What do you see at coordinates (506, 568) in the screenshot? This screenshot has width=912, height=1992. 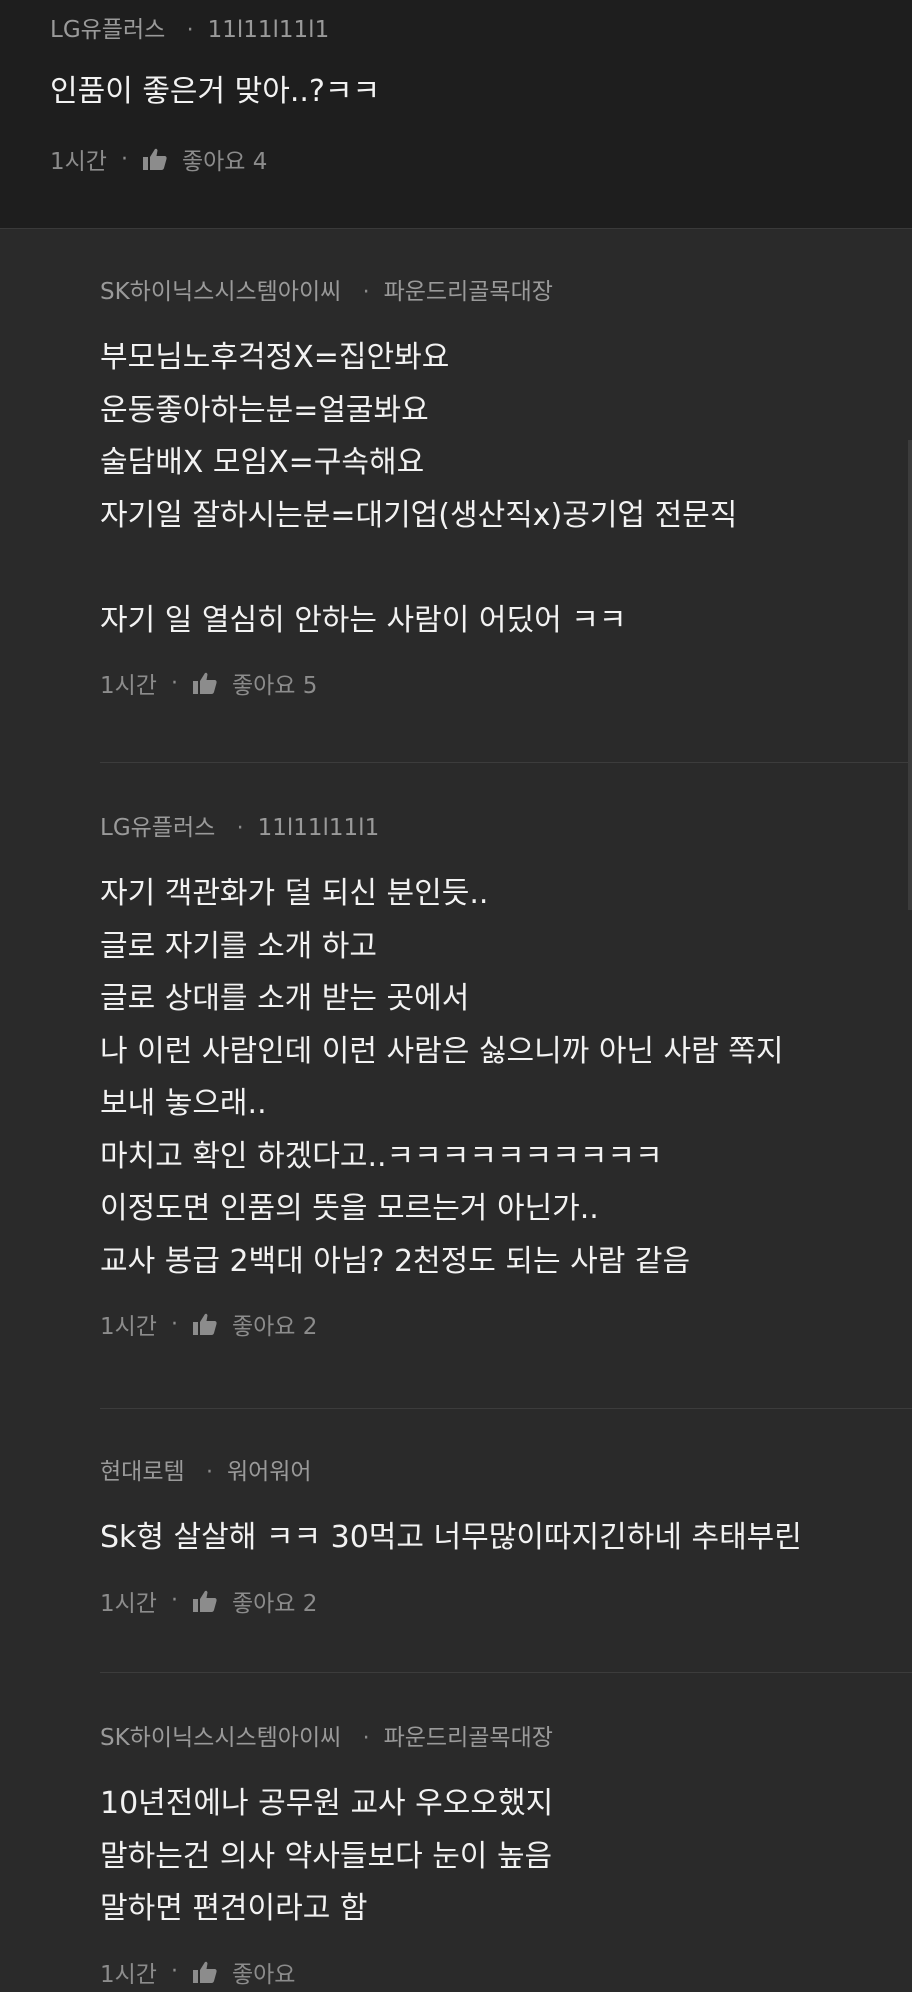 I see `comment-line` at bounding box center [506, 568].